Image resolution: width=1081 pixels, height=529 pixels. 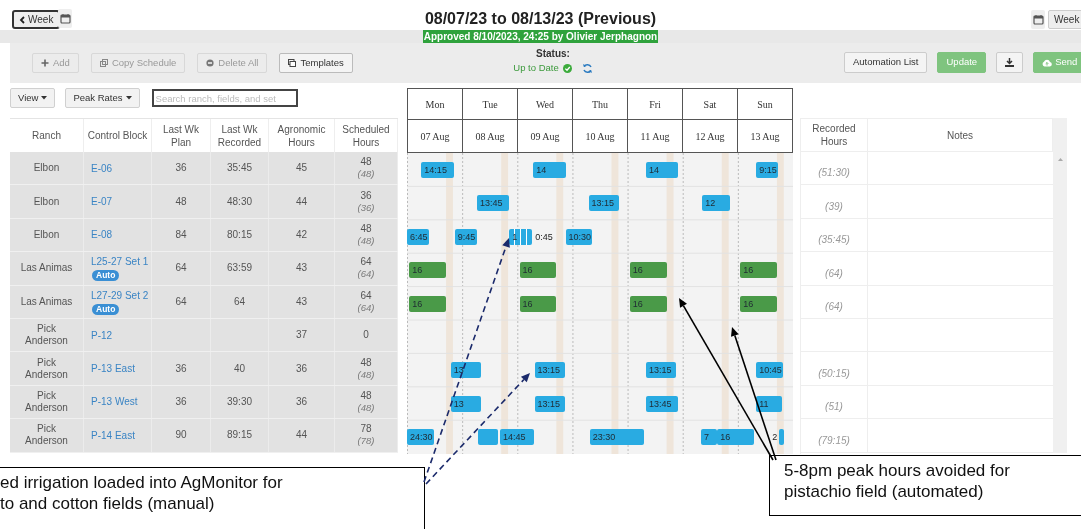 I want to click on irrigation-block: 23:30, so click(x=616, y=437).